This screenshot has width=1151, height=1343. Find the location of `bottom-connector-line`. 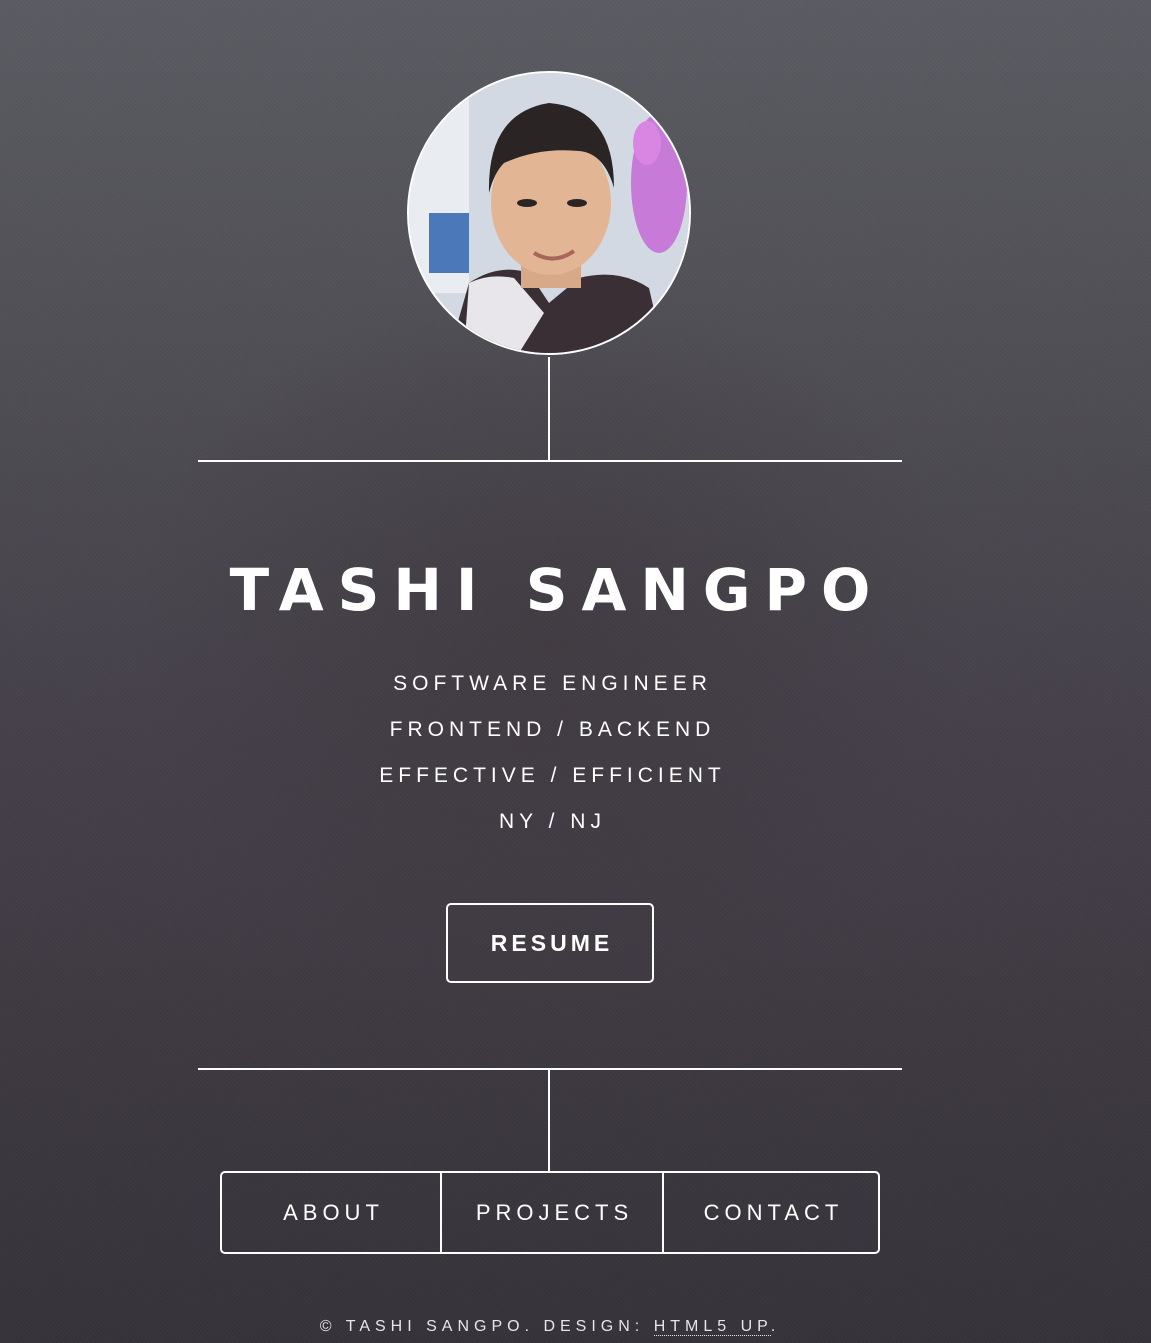

bottom-connector-line is located at coordinates (549, 1120).